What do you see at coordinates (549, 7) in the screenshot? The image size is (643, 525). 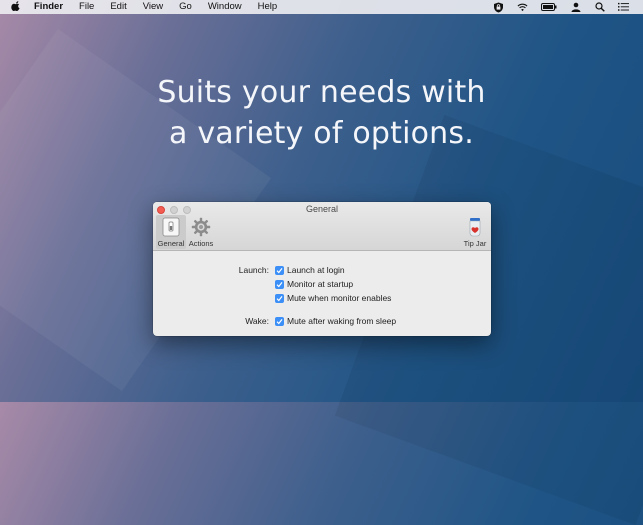 I see `battery-icon` at bounding box center [549, 7].